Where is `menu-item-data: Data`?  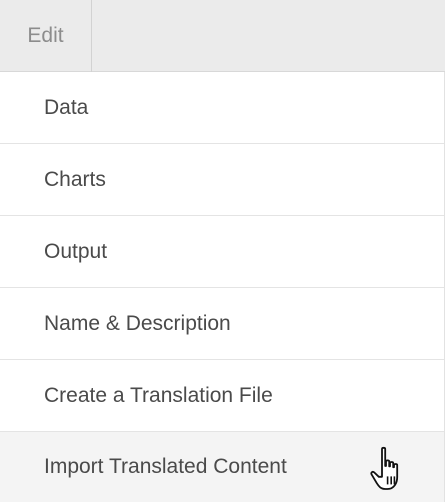 menu-item-data: Data is located at coordinates (222, 108).